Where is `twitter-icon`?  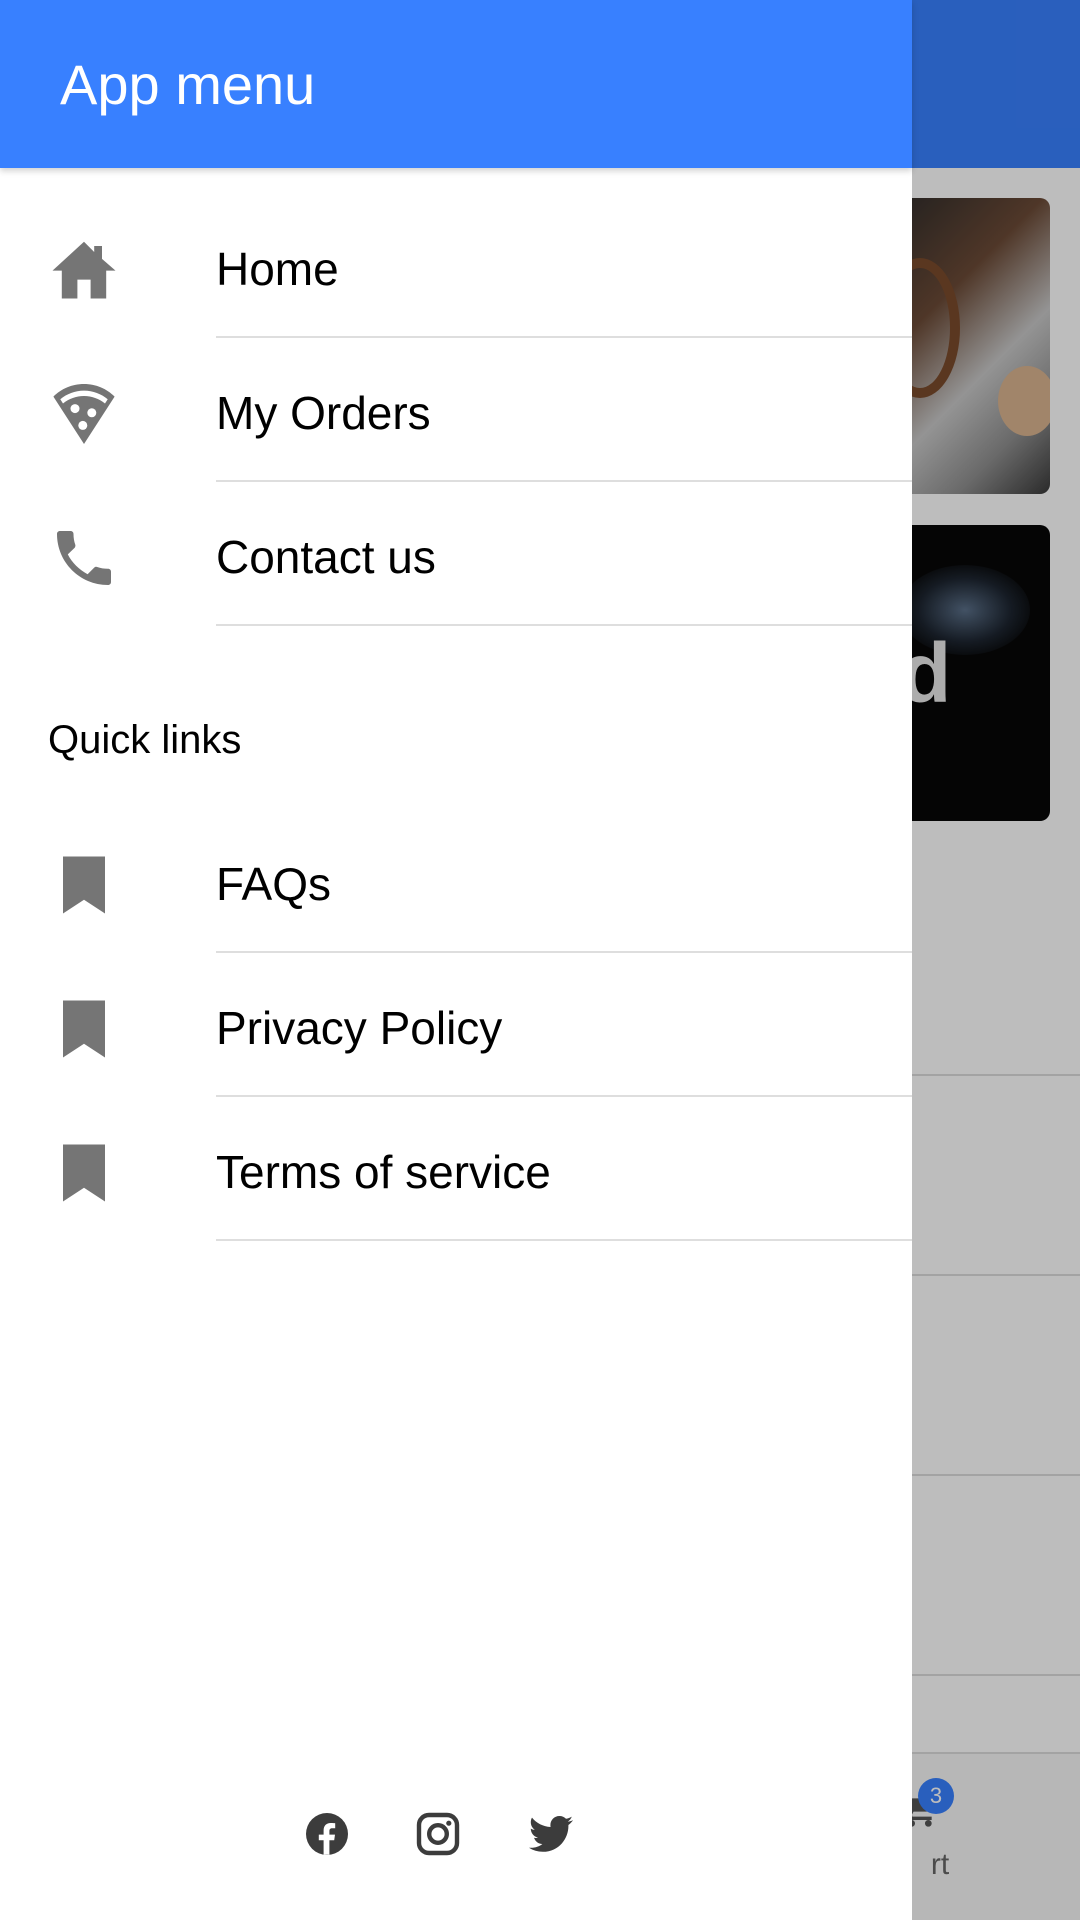 twitter-icon is located at coordinates (551, 1834).